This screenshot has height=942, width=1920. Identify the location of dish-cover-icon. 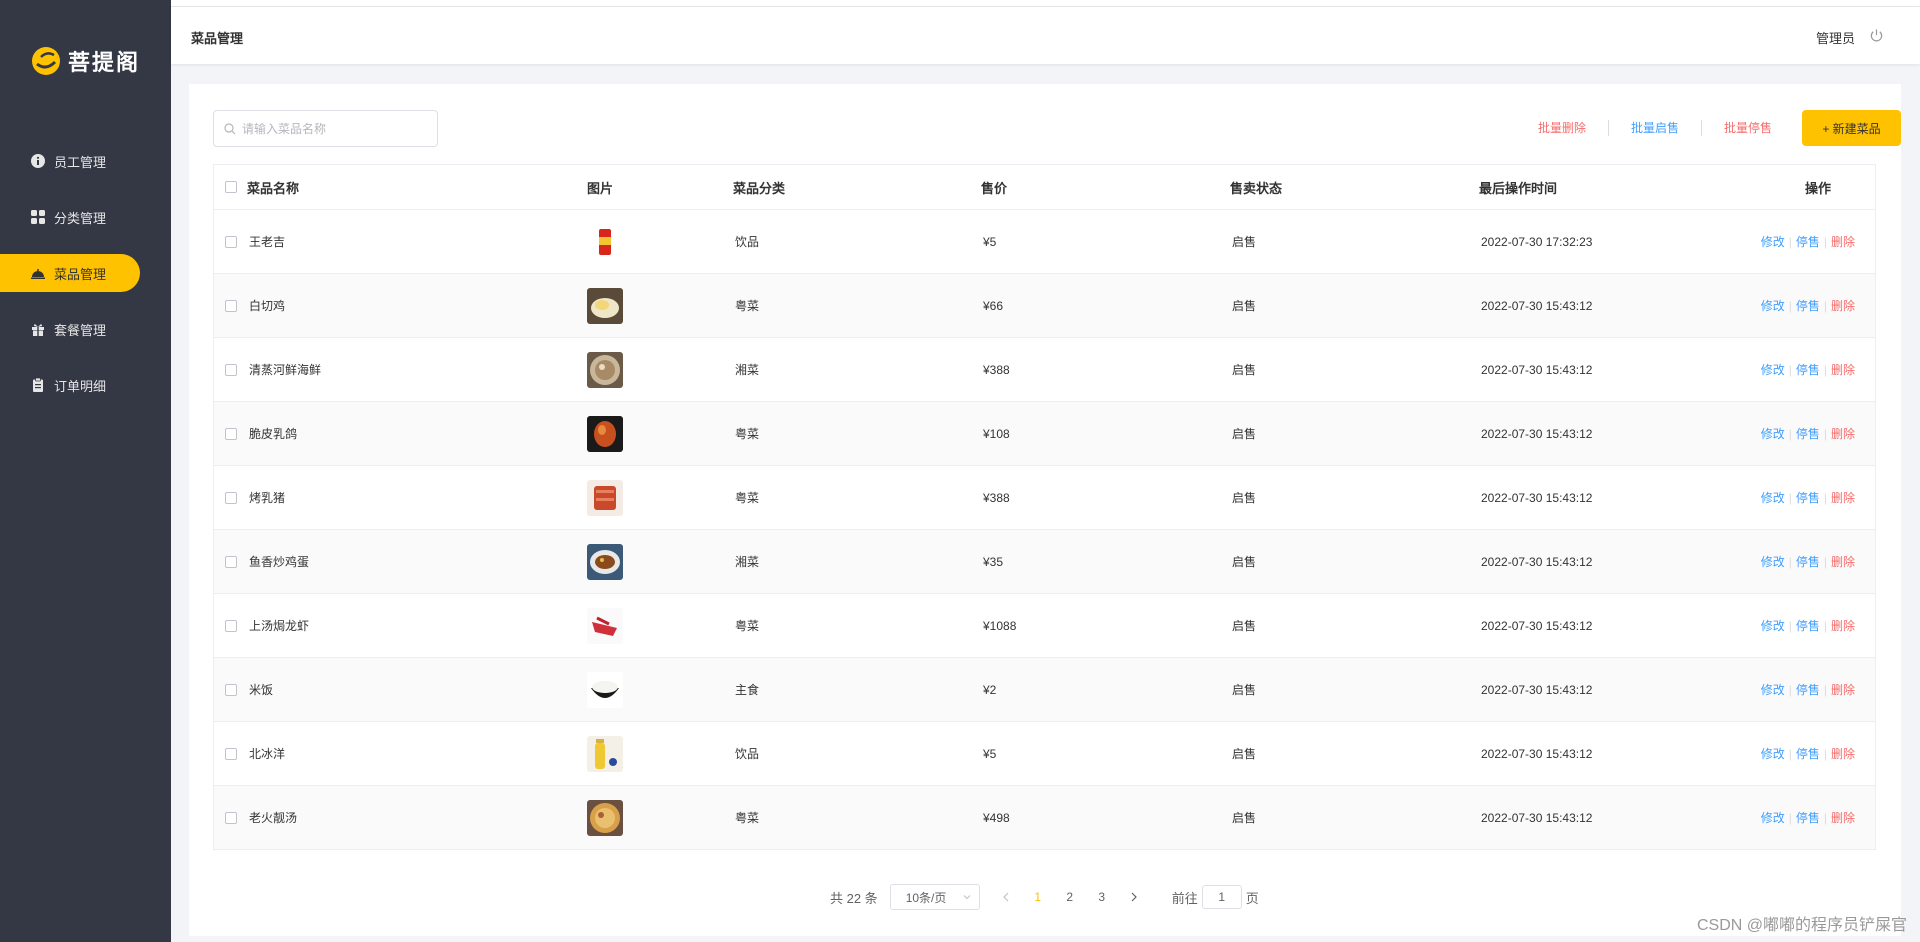
(38, 273).